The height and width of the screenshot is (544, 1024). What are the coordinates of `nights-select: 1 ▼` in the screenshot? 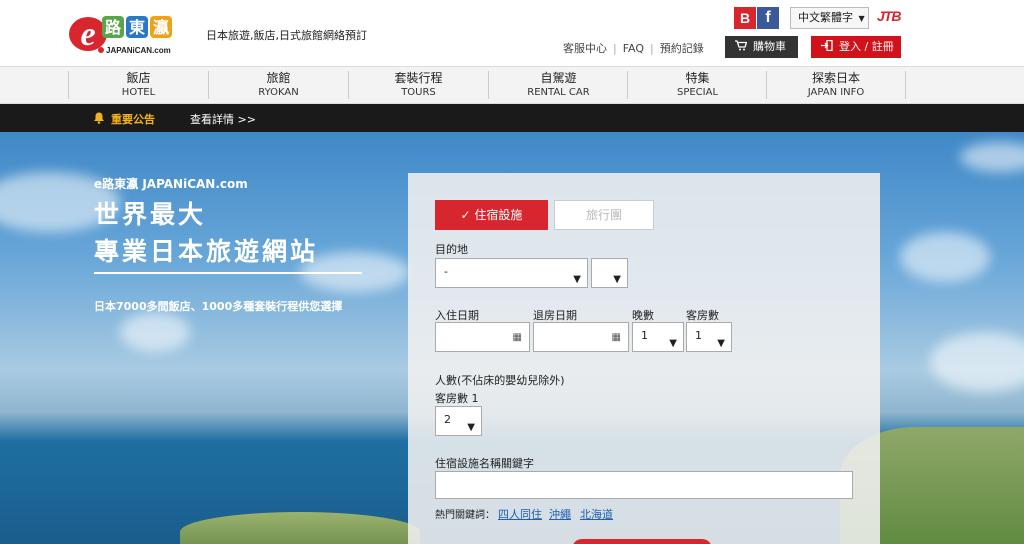 It's located at (658, 337).